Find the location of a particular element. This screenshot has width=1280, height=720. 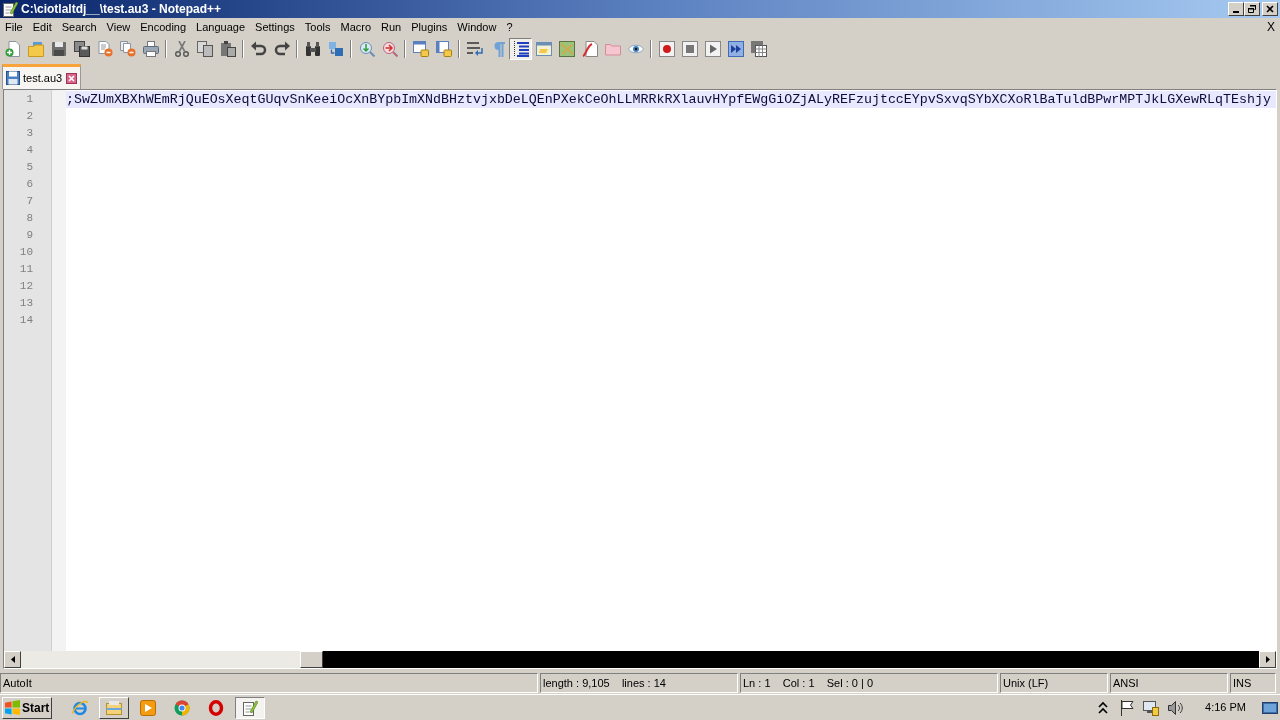

menu-item: Edit is located at coordinates (42, 27).